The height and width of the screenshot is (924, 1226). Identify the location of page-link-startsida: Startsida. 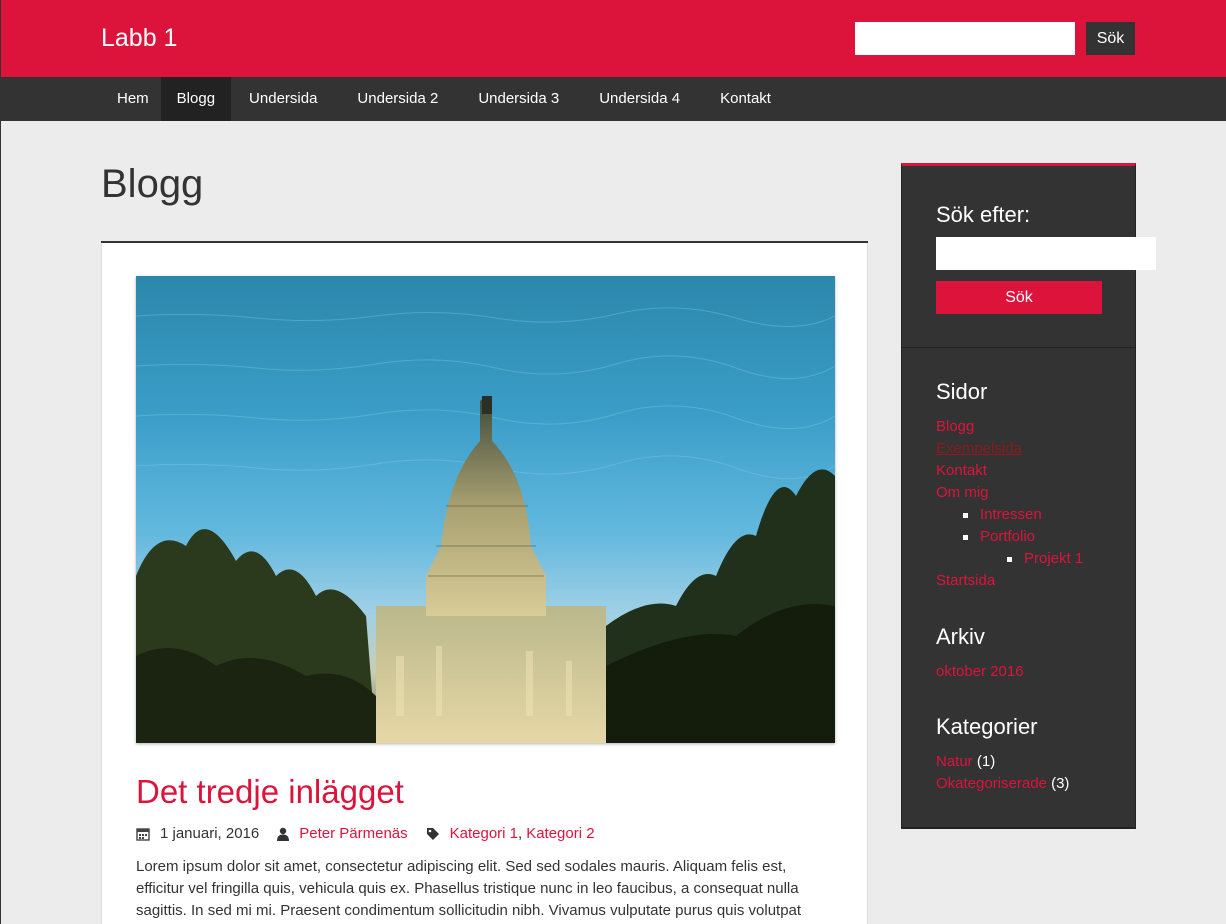
(965, 580).